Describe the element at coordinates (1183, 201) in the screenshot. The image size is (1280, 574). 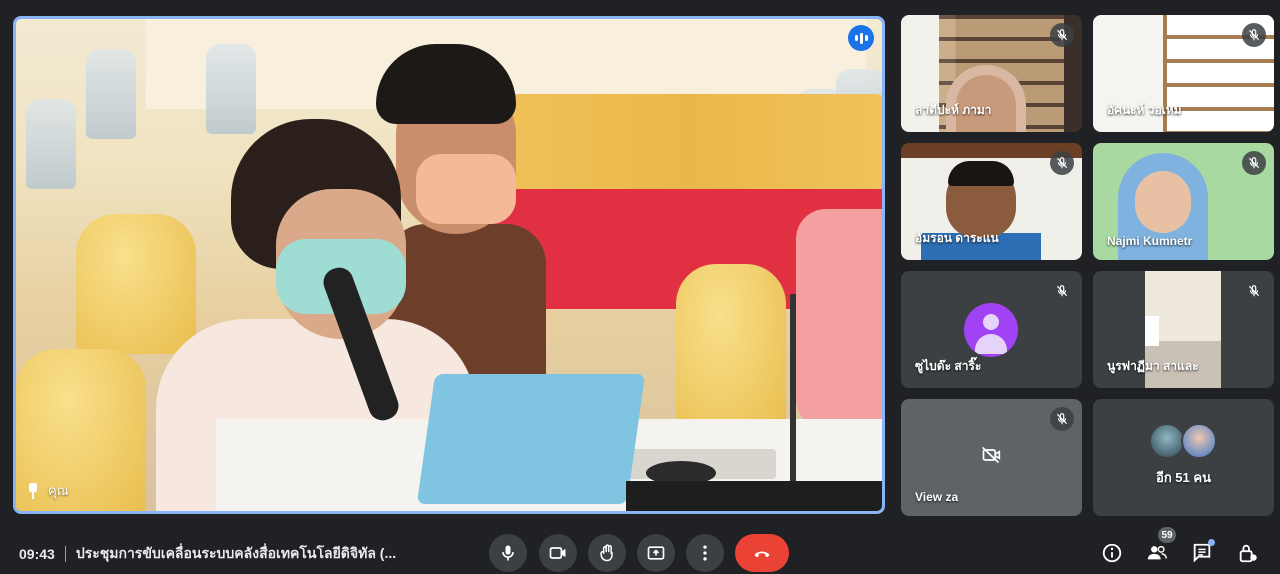
I see `participant-tile: Najmi Kumnetr` at that location.